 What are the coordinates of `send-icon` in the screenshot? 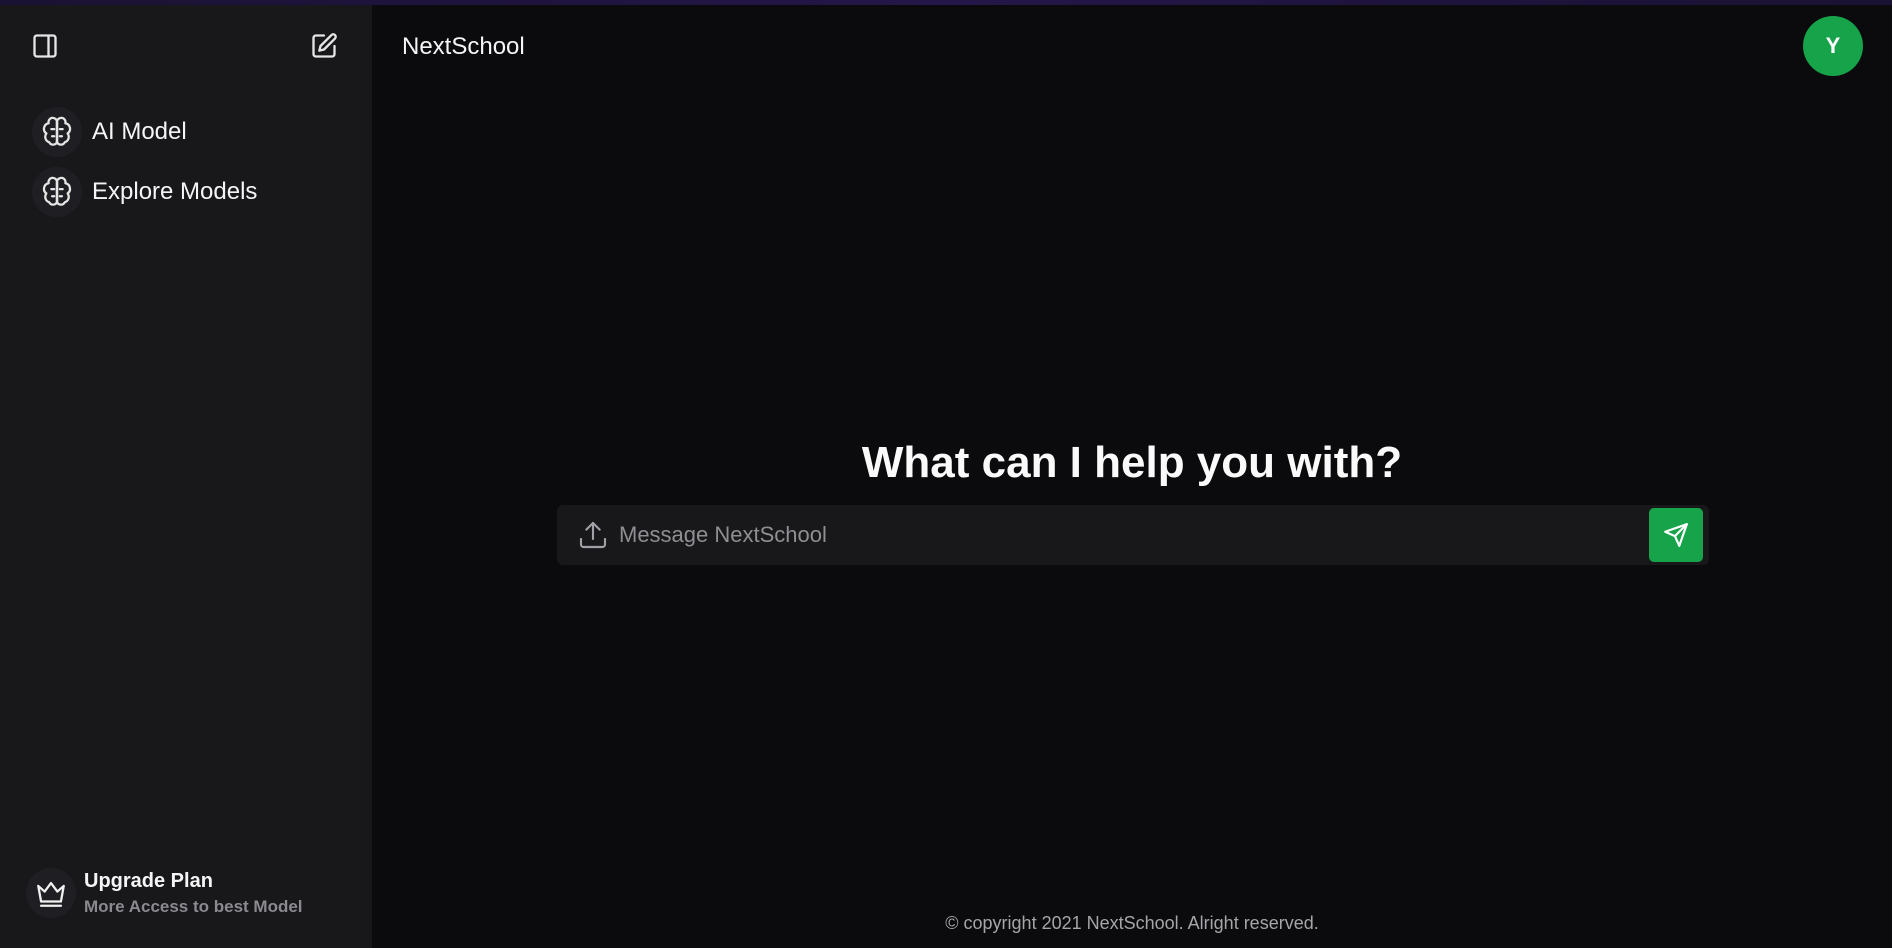 It's located at (1676, 535).